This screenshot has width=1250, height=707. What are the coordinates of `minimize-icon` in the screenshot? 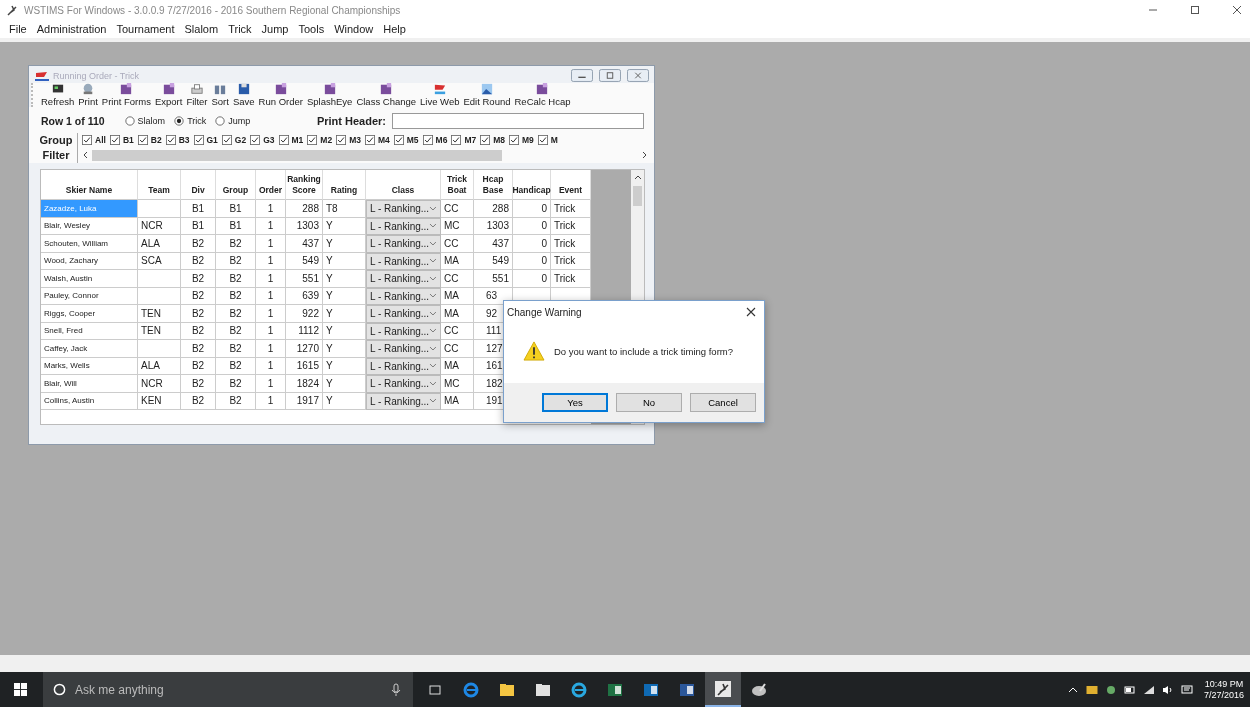 It's located at (582, 75).